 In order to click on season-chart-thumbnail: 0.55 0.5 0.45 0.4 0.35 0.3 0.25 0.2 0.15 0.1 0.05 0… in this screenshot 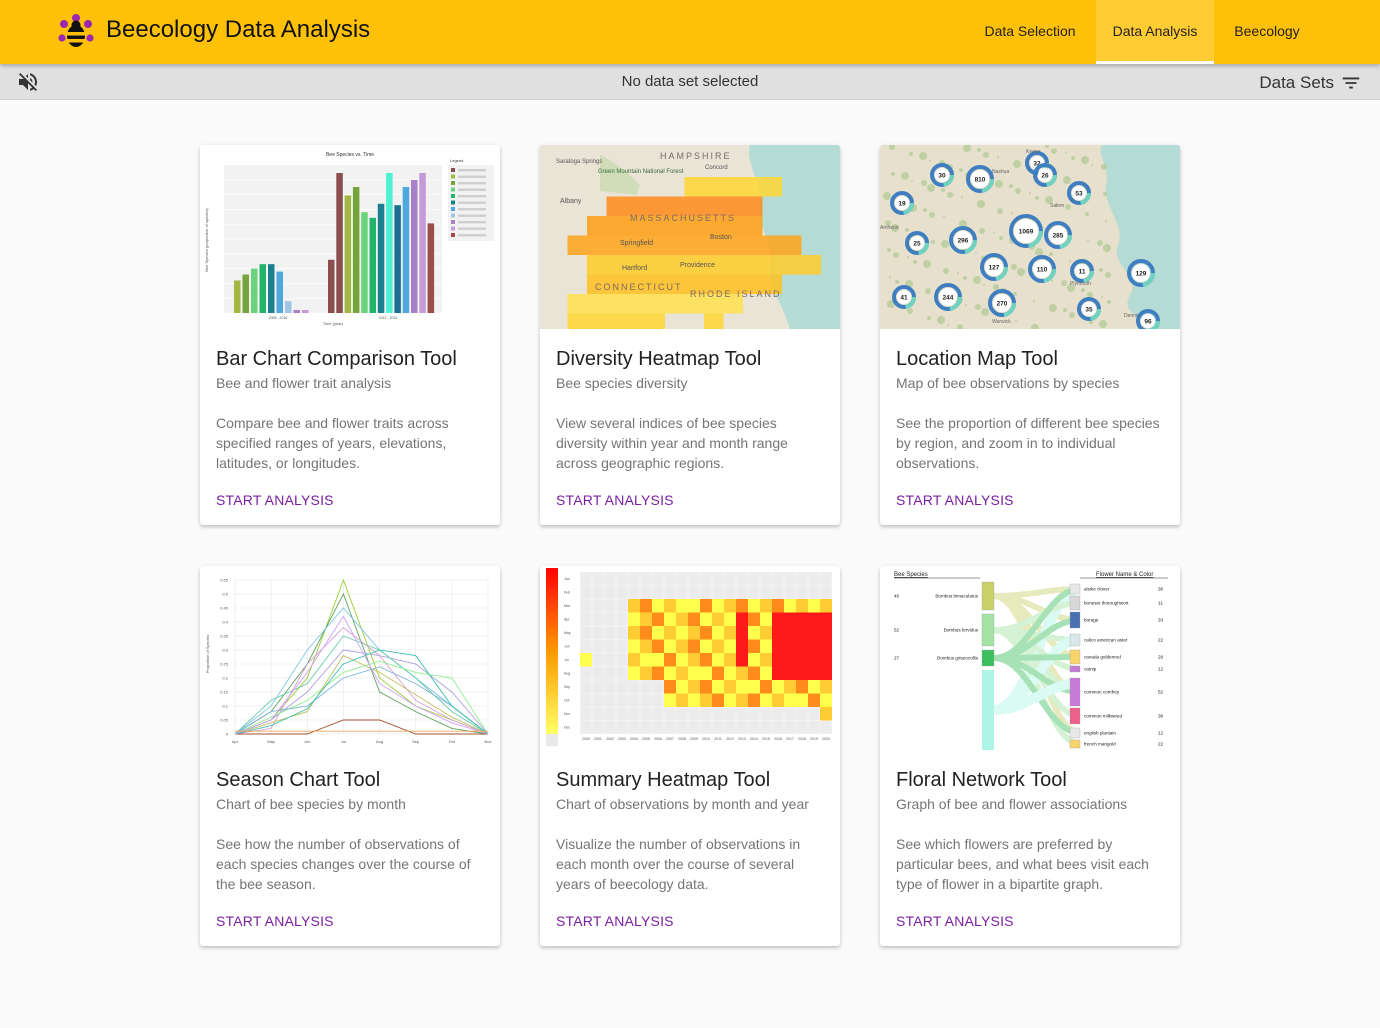, I will do `click(350, 658)`.